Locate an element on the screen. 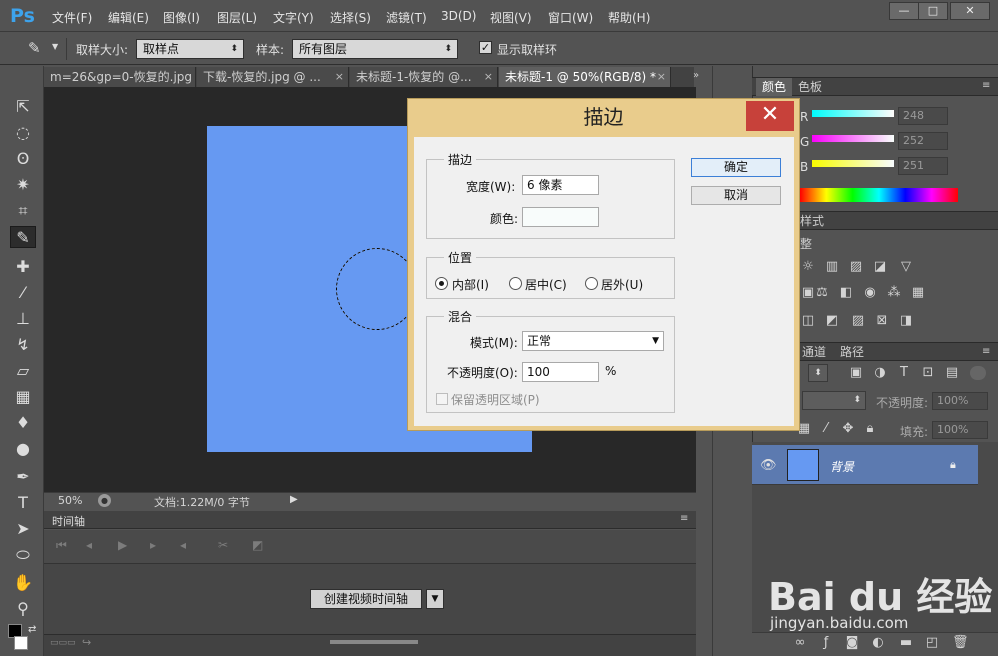 The image size is (998, 656). delete-layer-icon: 🗑︎ is located at coordinates (960, 643).